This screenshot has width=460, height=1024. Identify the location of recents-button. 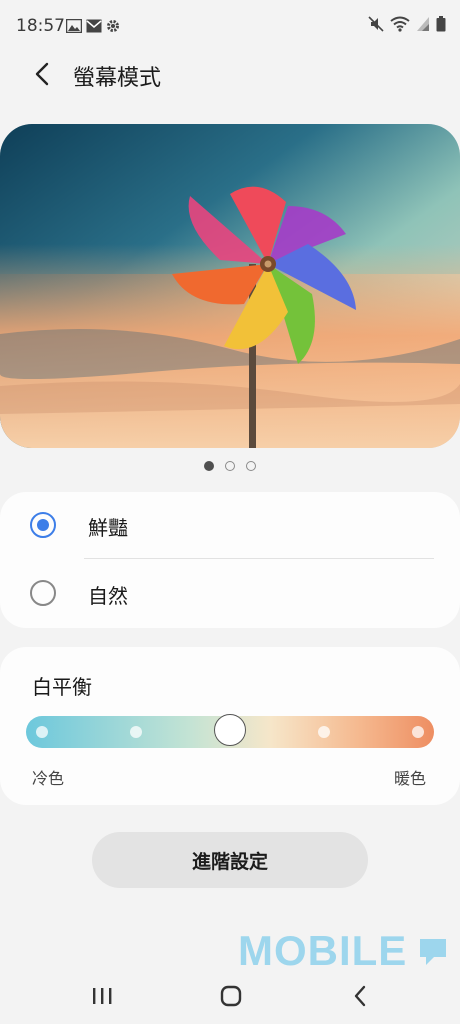
(102, 998).